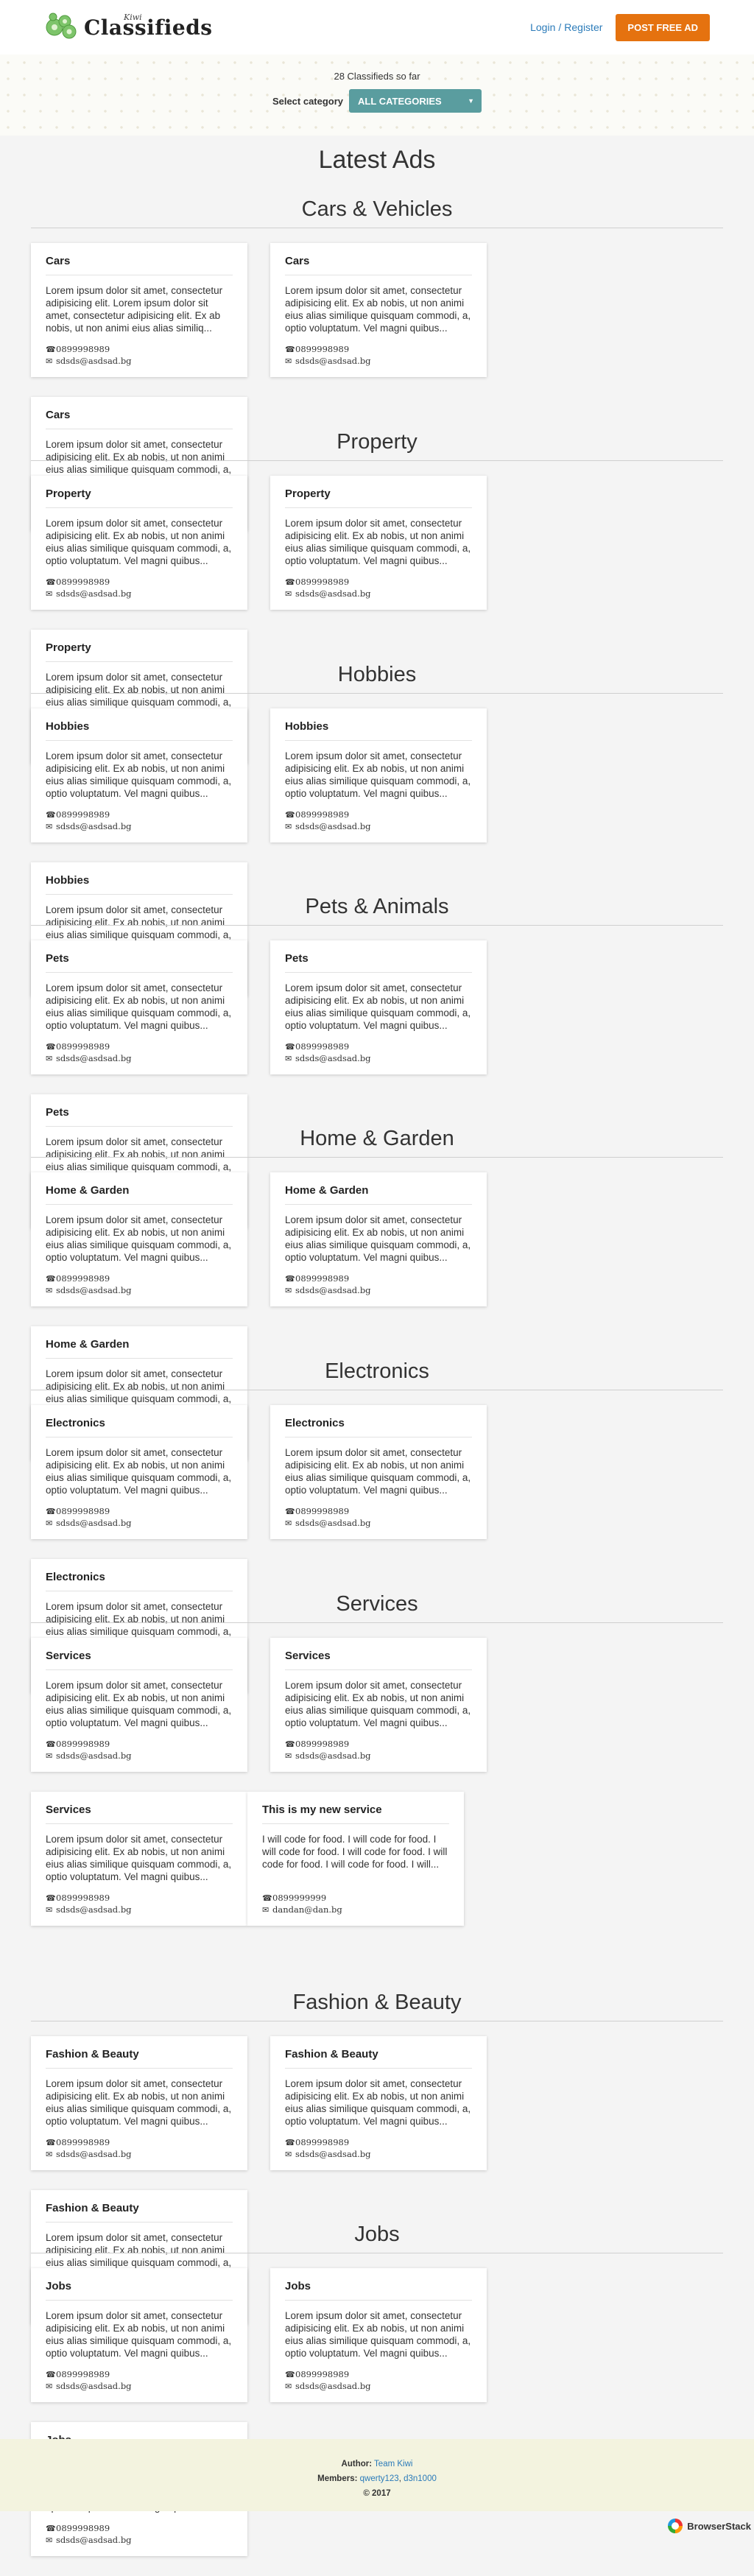 This screenshot has width=754, height=2576. Describe the element at coordinates (379, 2478) in the screenshot. I see `footer-member-link: qwerty123` at that location.